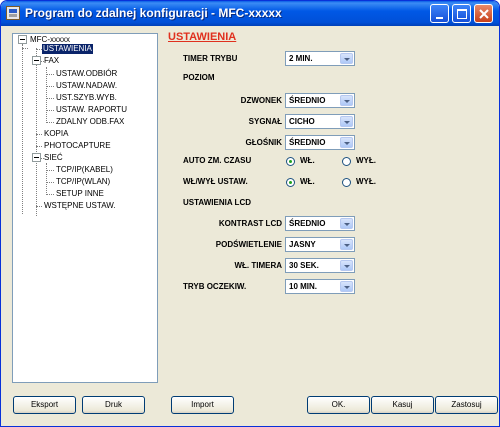 Image resolution: width=500 pixels, height=427 pixels. What do you see at coordinates (346, 161) in the screenshot?
I see `auto-zm-czasu-off-radio` at bounding box center [346, 161].